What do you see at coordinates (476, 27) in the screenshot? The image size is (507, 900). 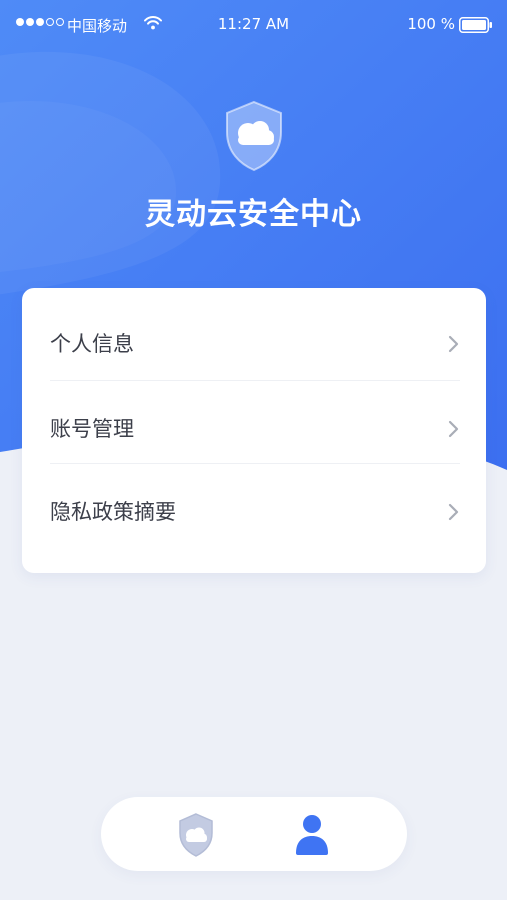 I see `battery-full-icon` at bounding box center [476, 27].